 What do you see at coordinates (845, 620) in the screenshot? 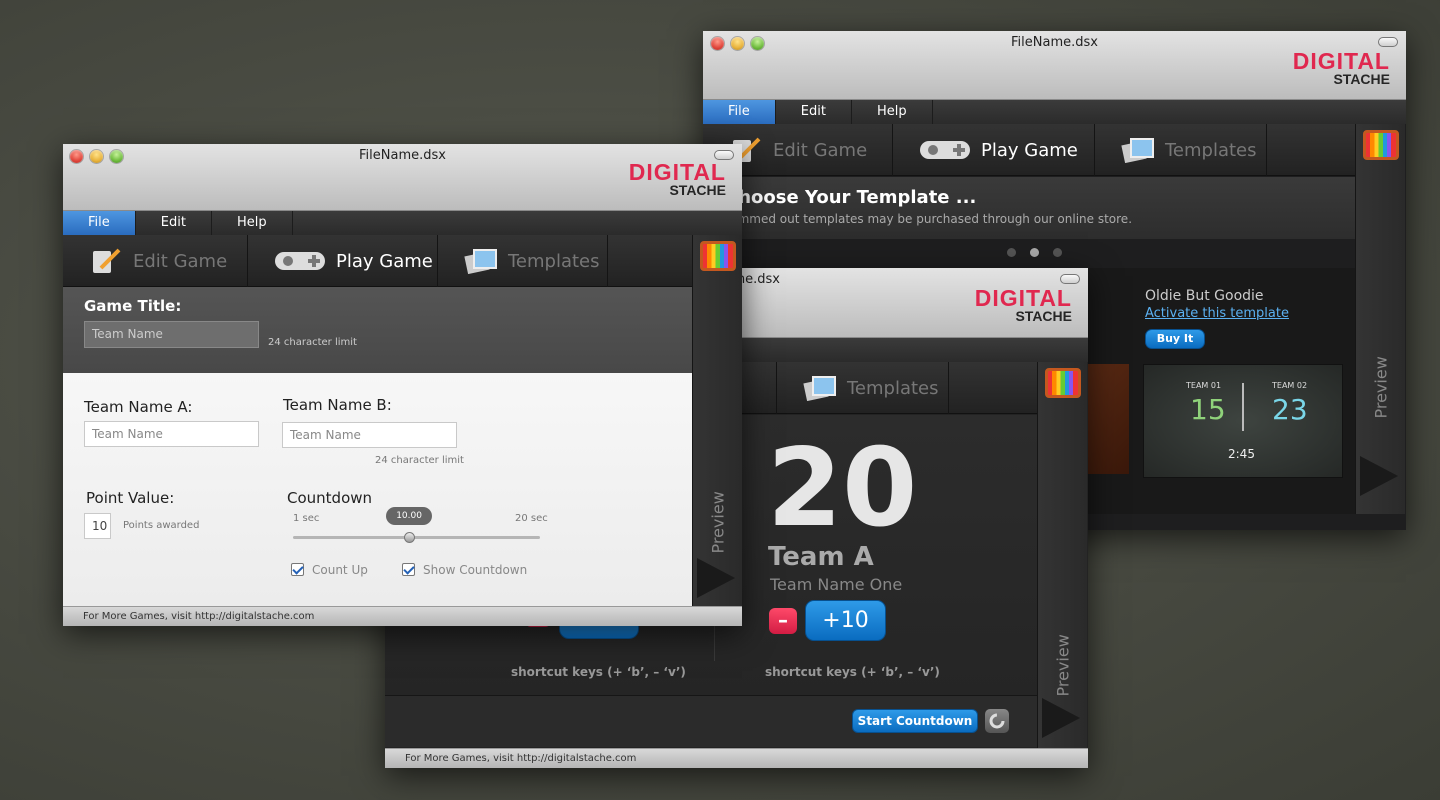
I see `plus-ten-button: +10` at bounding box center [845, 620].